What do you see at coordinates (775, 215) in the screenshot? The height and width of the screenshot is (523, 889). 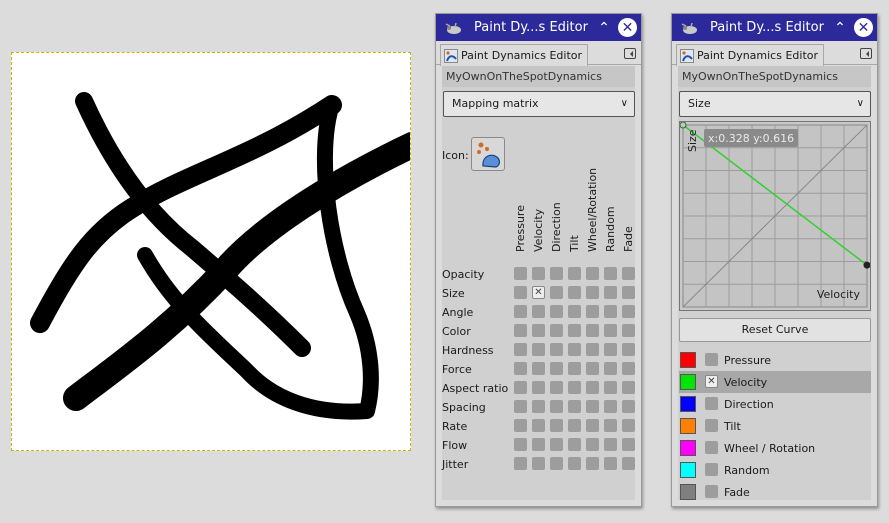 I see `curve-graph: x:0.328 y:0.616 Size Velocity` at bounding box center [775, 215].